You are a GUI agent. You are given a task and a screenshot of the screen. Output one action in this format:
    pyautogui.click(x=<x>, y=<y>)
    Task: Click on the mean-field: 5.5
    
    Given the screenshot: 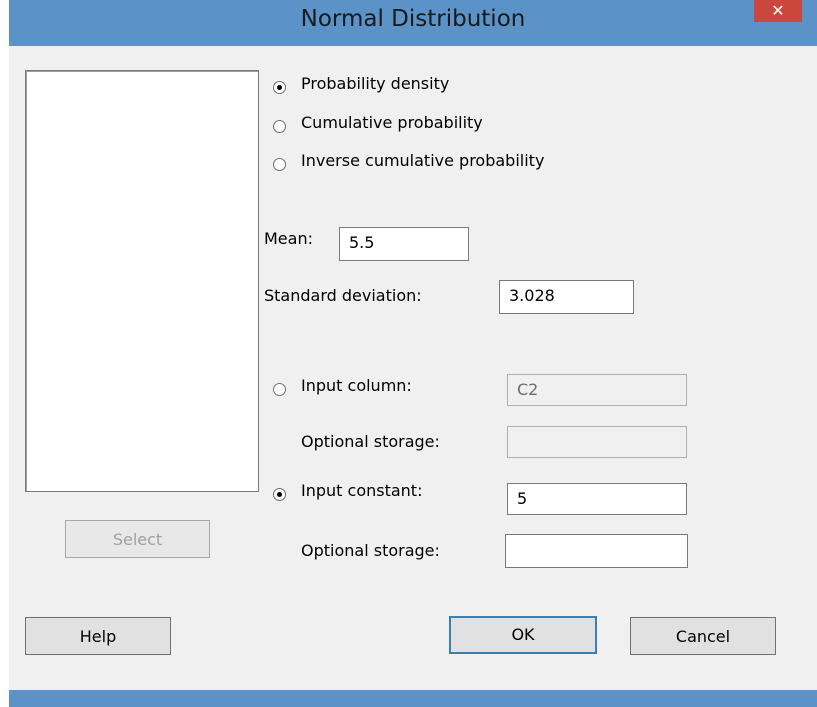 What is the action you would take?
    pyautogui.click(x=404, y=244)
    